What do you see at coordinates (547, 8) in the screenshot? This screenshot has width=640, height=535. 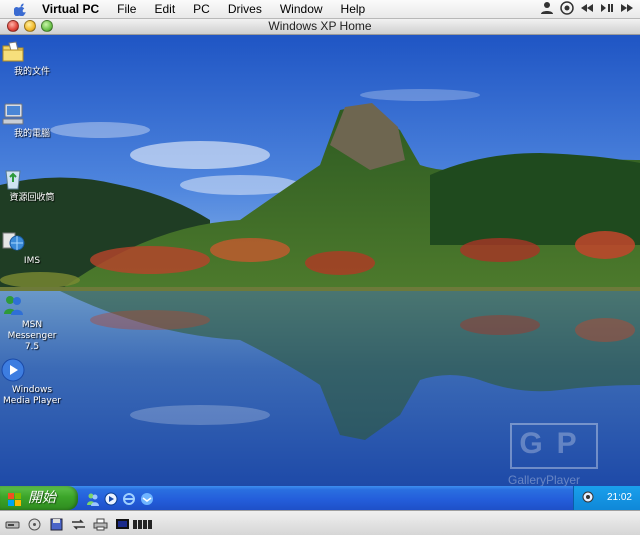 I see `user-icon` at bounding box center [547, 8].